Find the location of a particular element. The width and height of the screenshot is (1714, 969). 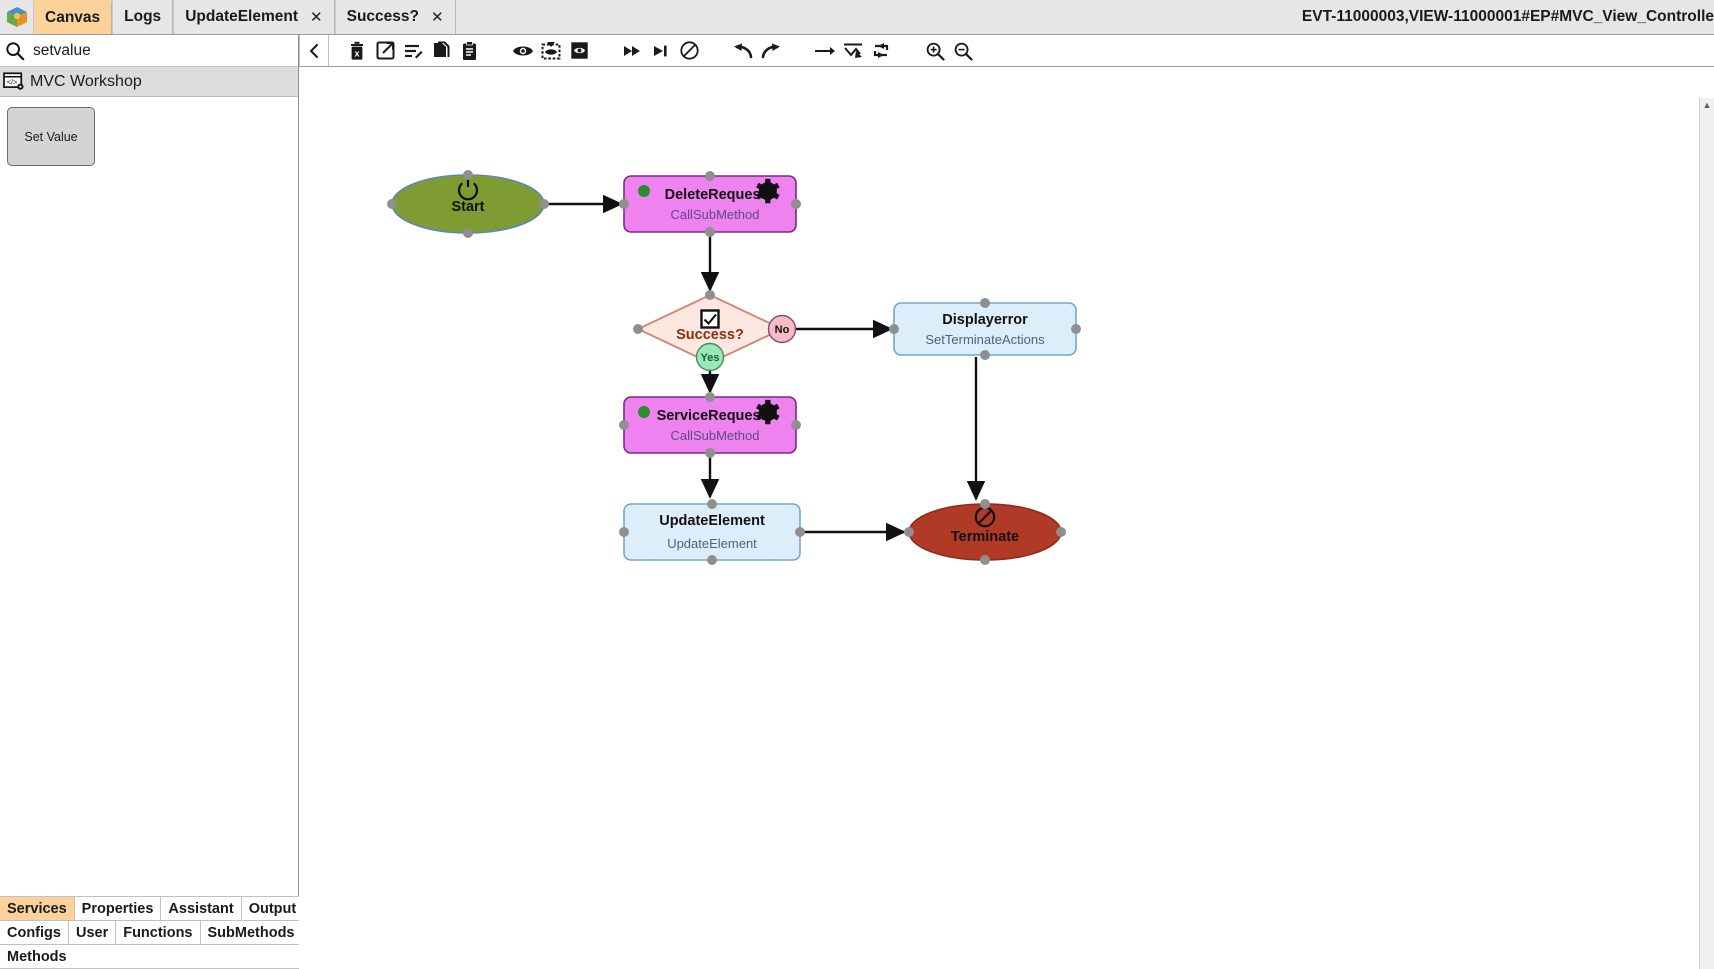

svg-text: x is located at coordinates (356, 53).